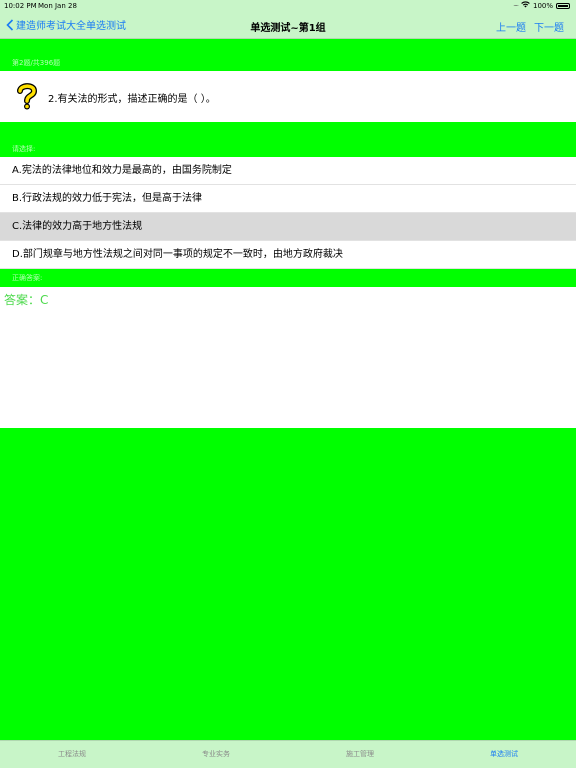 The width and height of the screenshot is (576, 768). Describe the element at coordinates (549, 26) in the screenshot. I see `next-question-button: 下一题` at that location.